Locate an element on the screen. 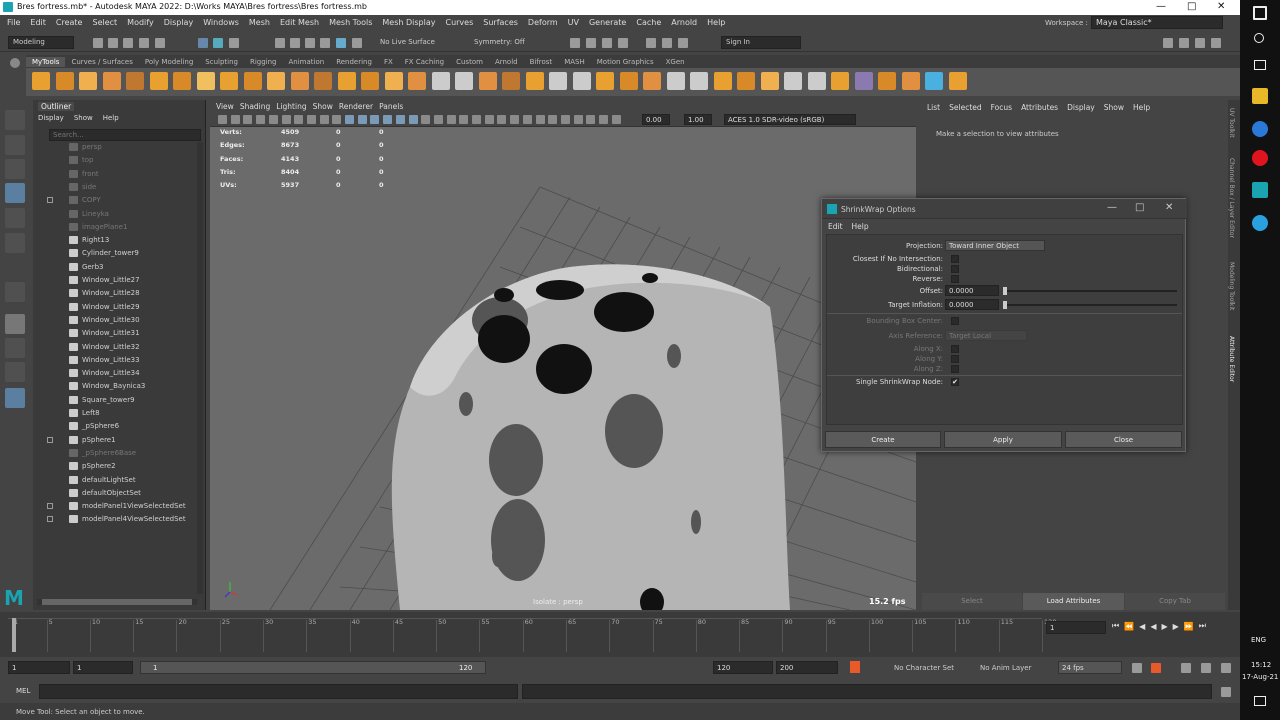 The width and height of the screenshot is (1280, 720). menu-mesh-tools: Mesh Tools is located at coordinates (350, 22).